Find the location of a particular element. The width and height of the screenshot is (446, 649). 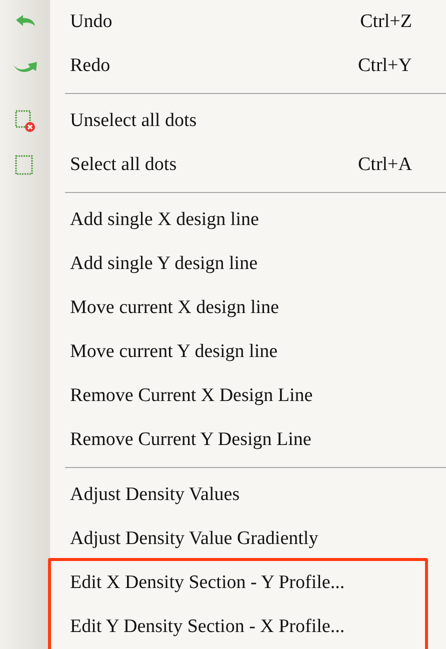

menu-item-label: Select all dots is located at coordinates (124, 164).